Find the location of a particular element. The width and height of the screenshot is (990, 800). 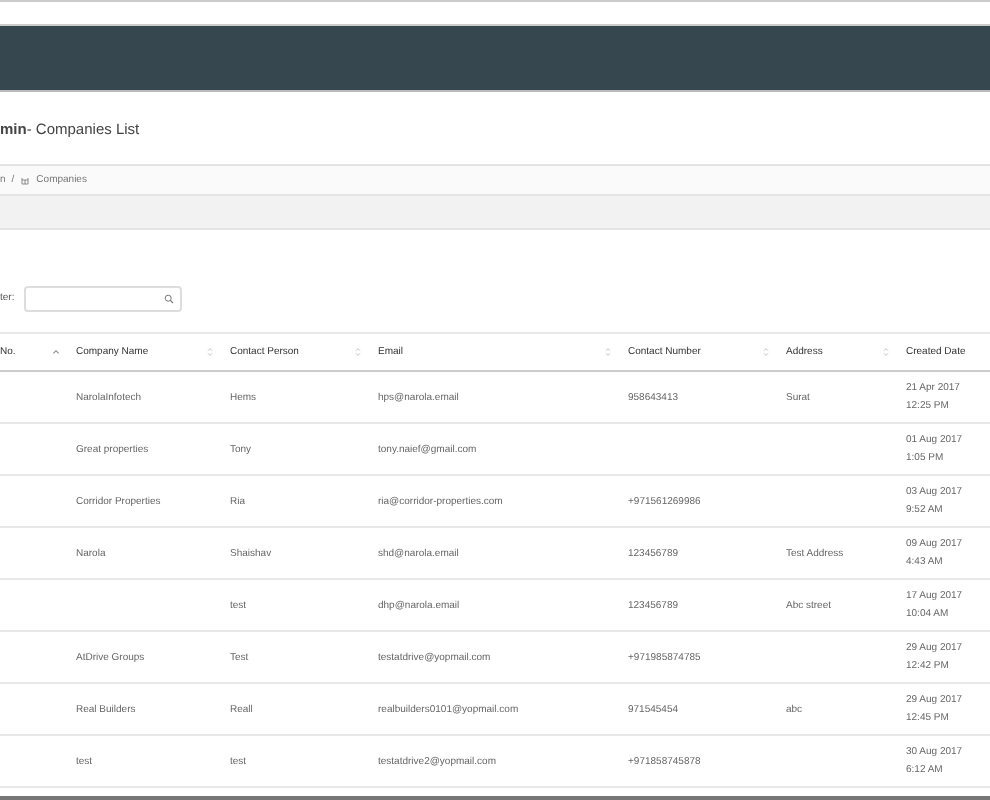

search-icon is located at coordinates (169, 298).